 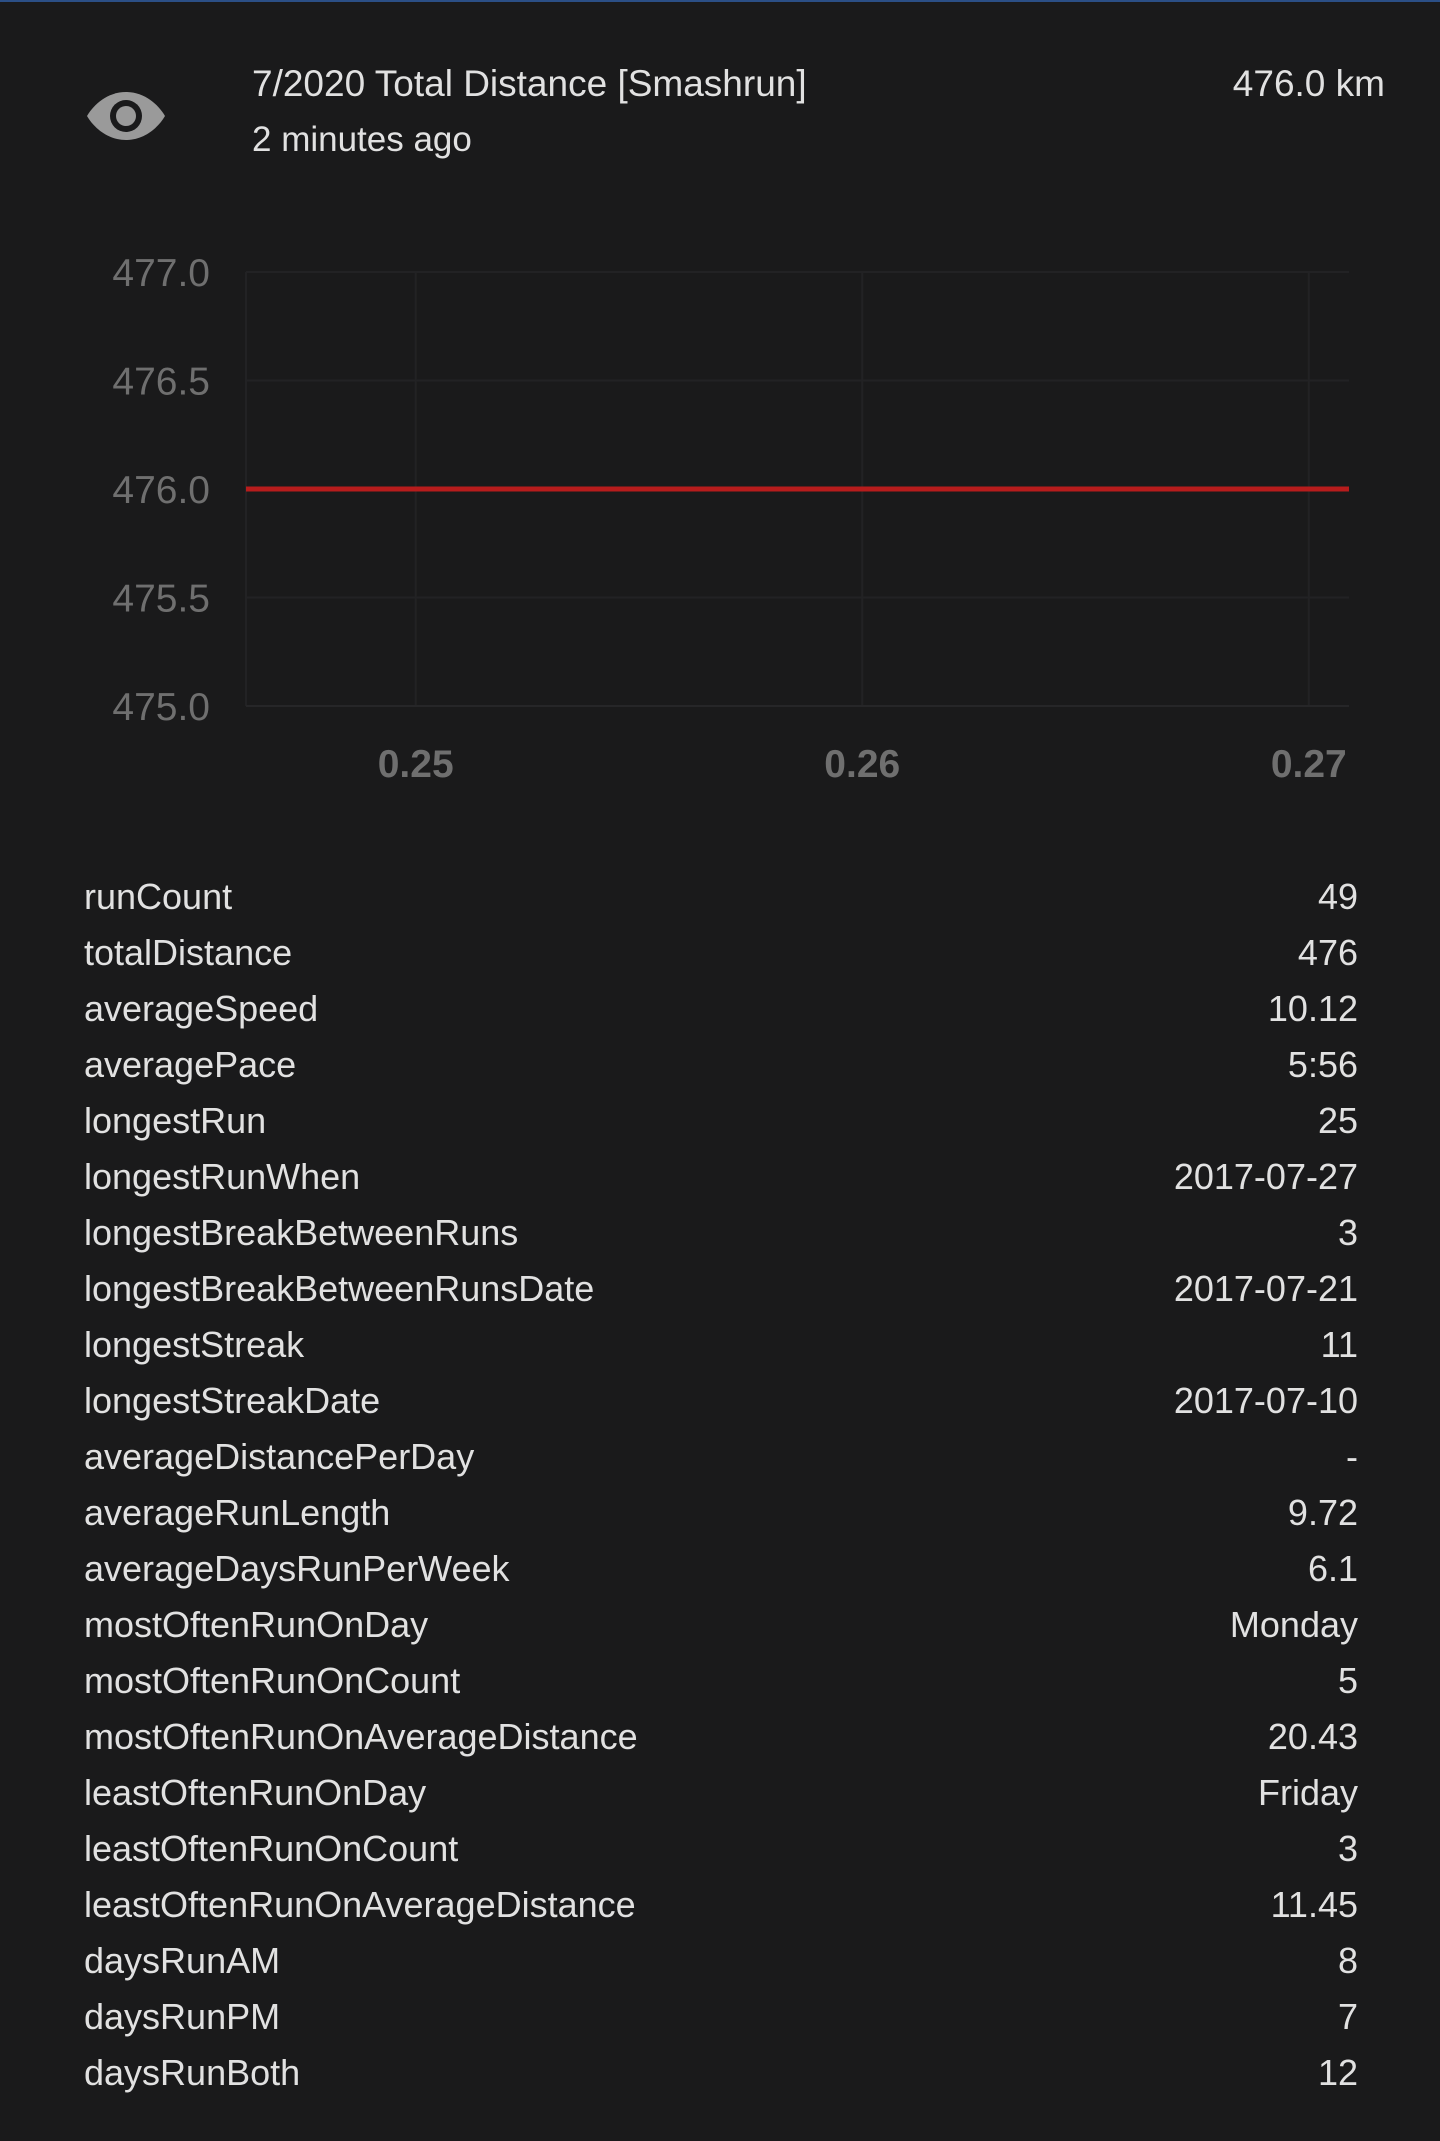 I want to click on attribute-row-longestBreakBetweenRuns: longestBreakBetweenRuns 3, so click(x=721, y=1233).